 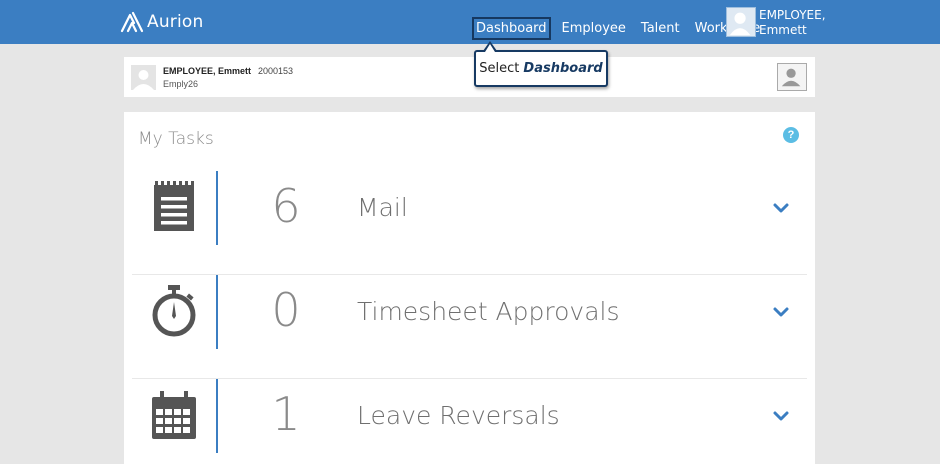 What do you see at coordinates (174, 206) in the screenshot?
I see `notepad-icon` at bounding box center [174, 206].